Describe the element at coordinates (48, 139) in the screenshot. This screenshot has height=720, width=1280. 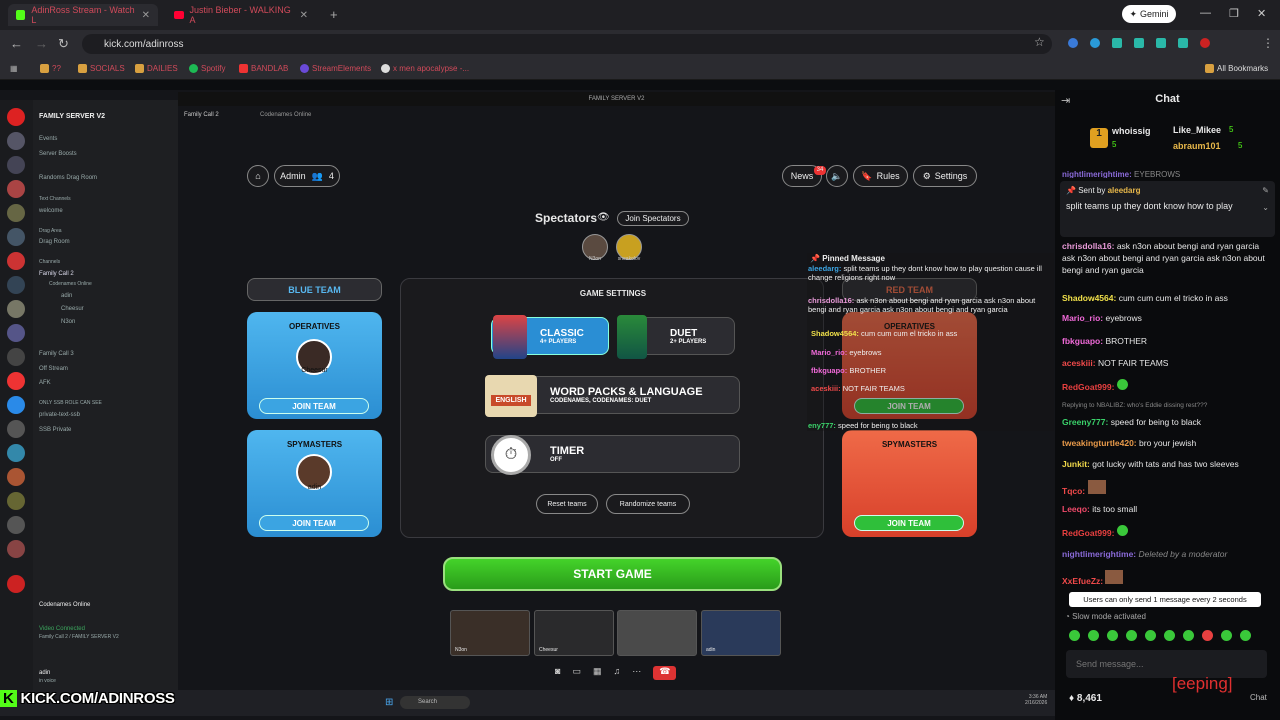
I see `channel-item: Events` at that location.